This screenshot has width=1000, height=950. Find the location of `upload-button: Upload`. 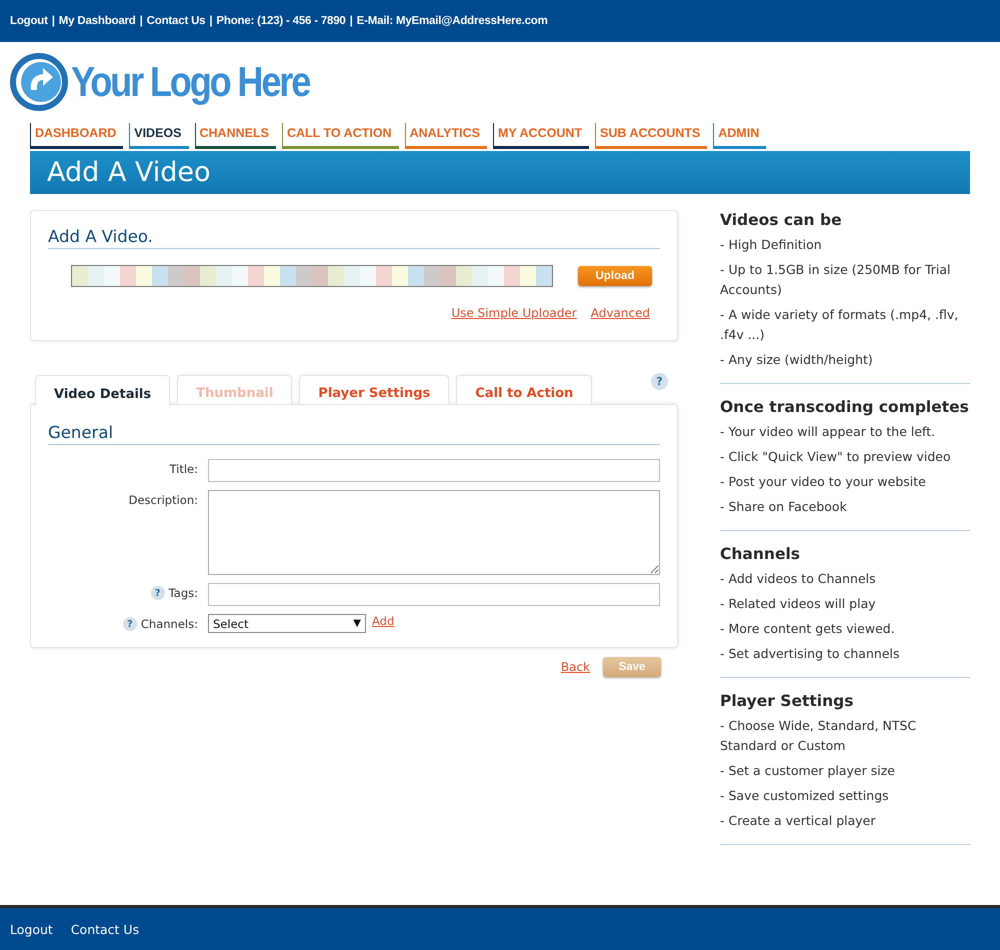

upload-button: Upload is located at coordinates (615, 276).